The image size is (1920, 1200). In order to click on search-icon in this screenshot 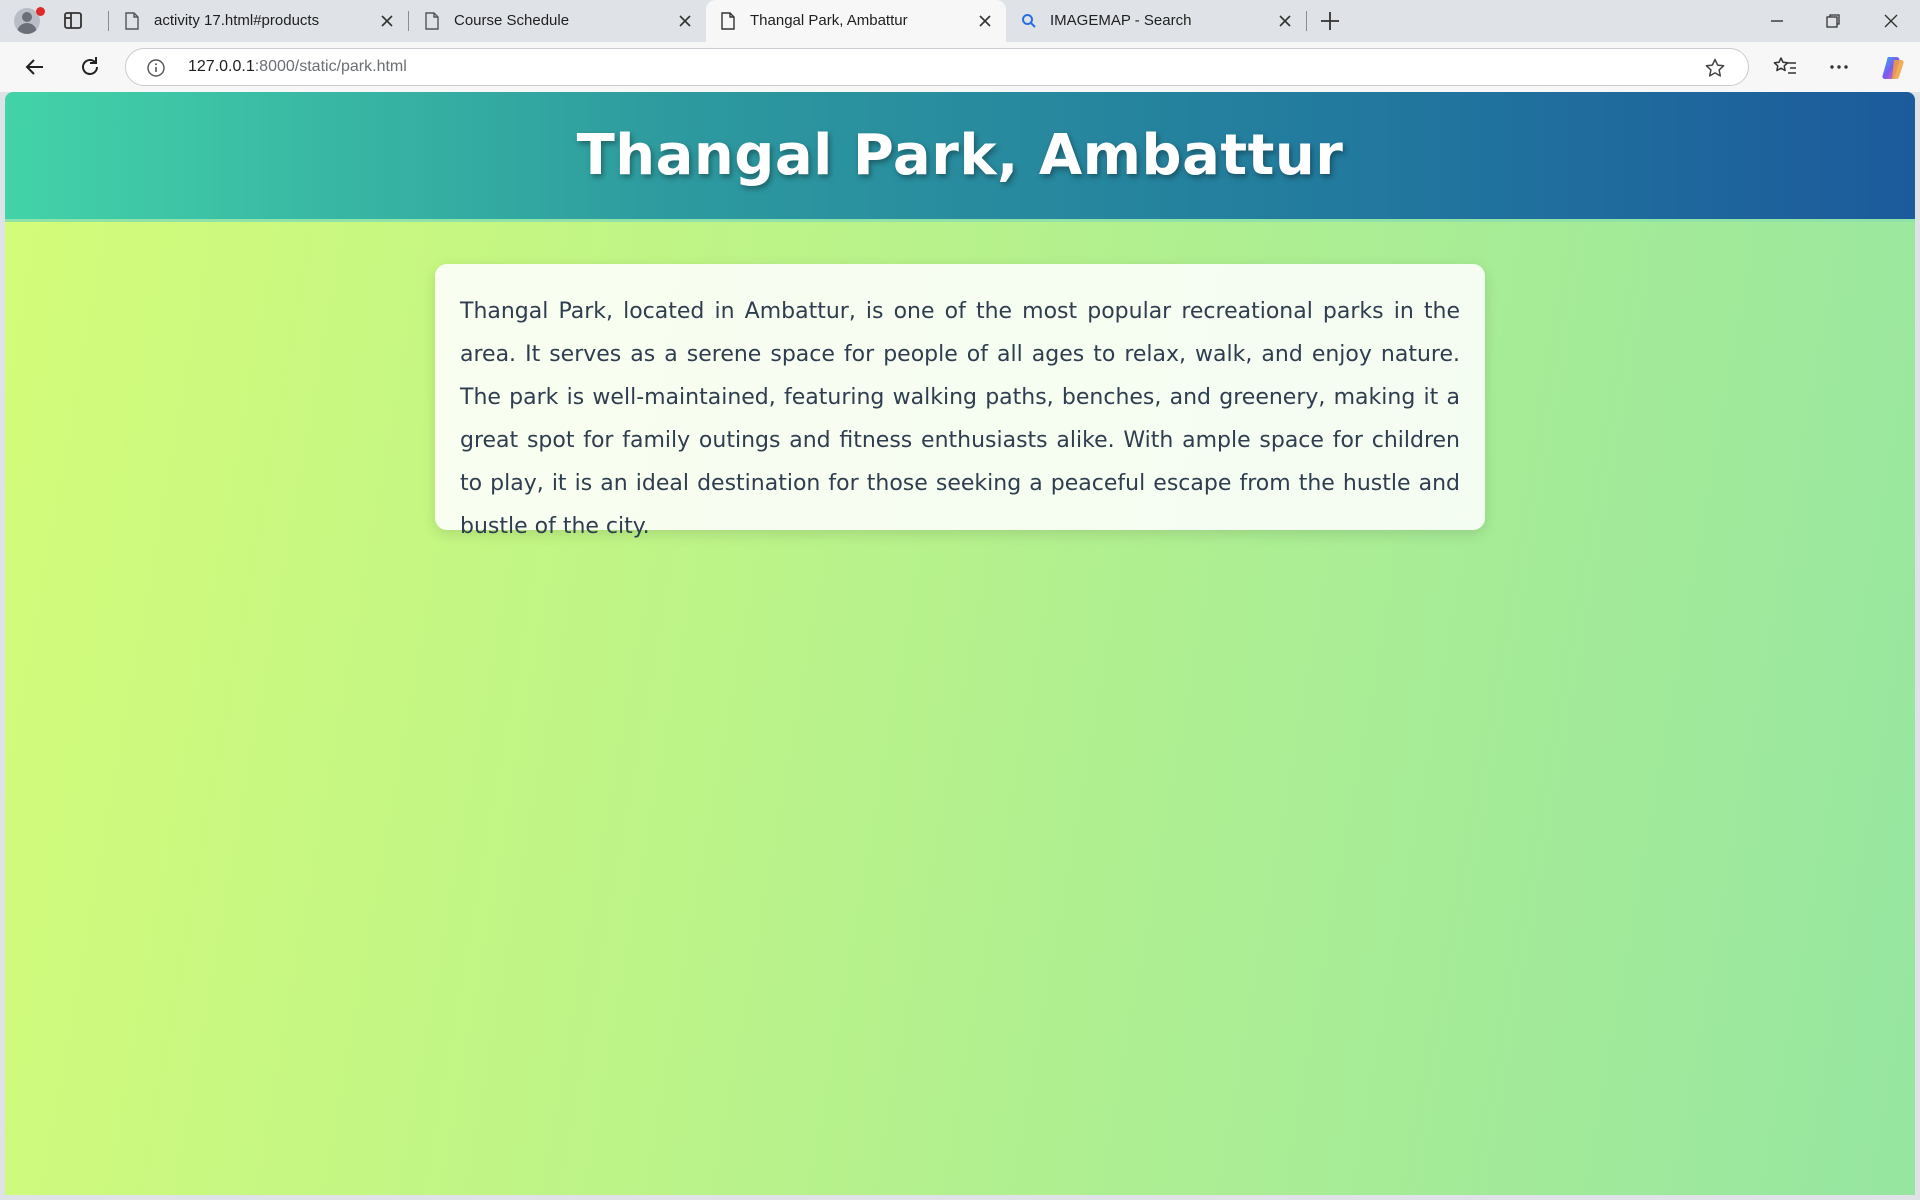, I will do `click(1029, 23)`.